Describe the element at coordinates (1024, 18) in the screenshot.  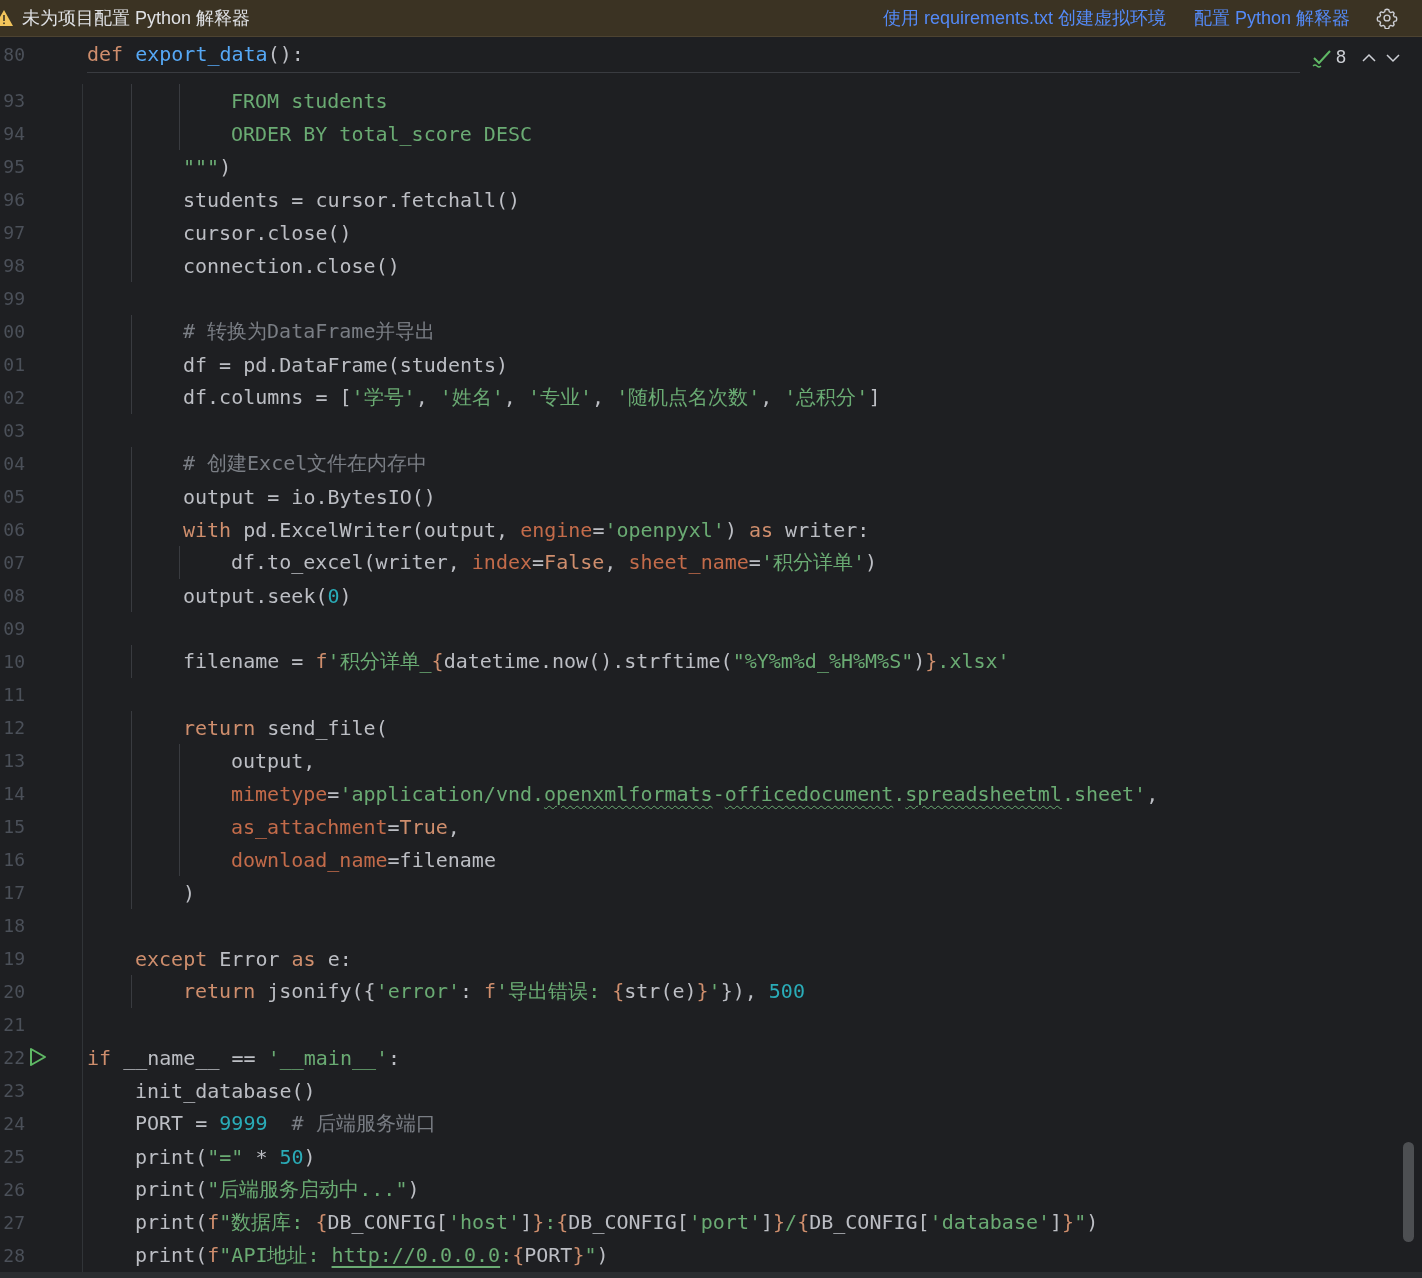
I see `banner-link: 使用 requirements.txt 创建虚拟环境` at that location.